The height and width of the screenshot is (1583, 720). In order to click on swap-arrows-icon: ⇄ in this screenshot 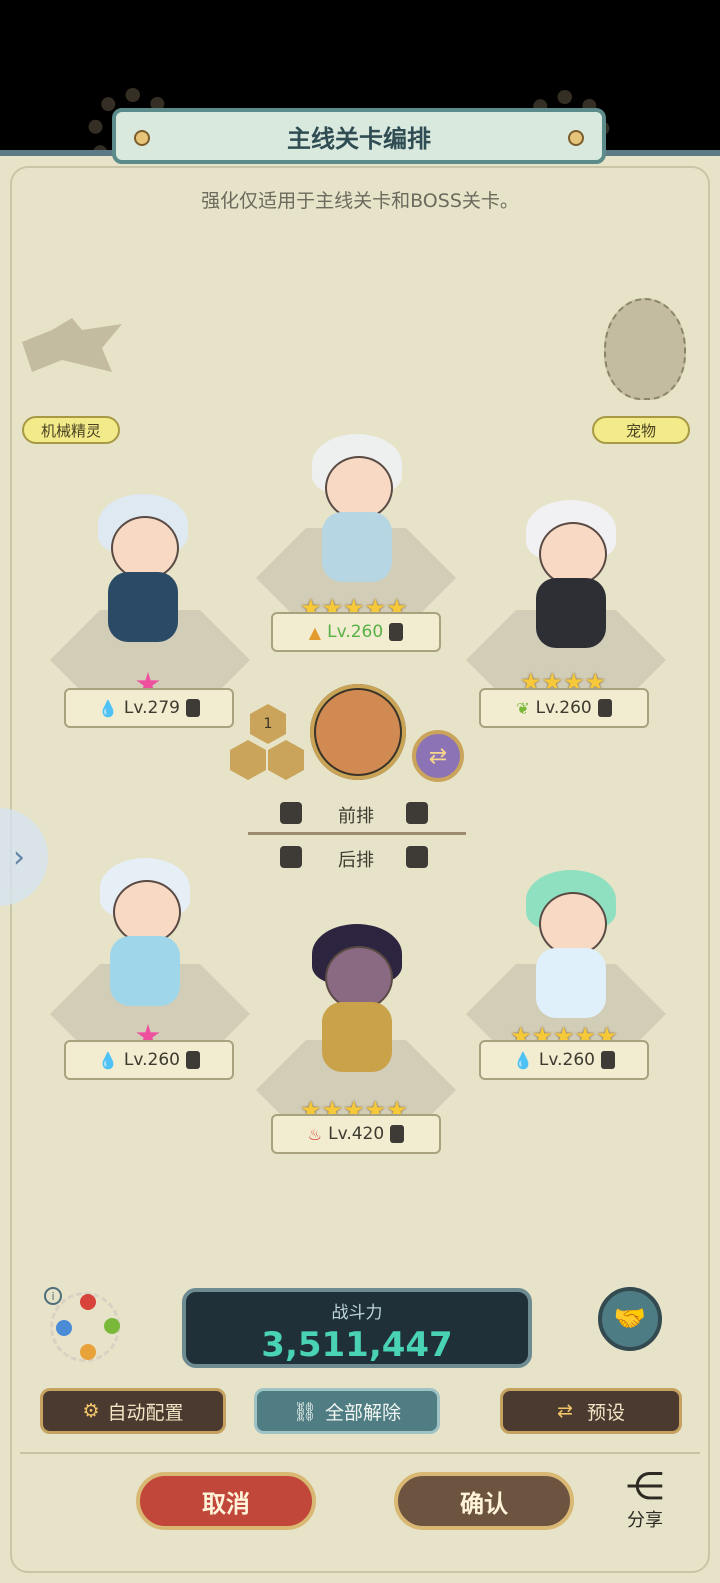, I will do `click(565, 1411)`.